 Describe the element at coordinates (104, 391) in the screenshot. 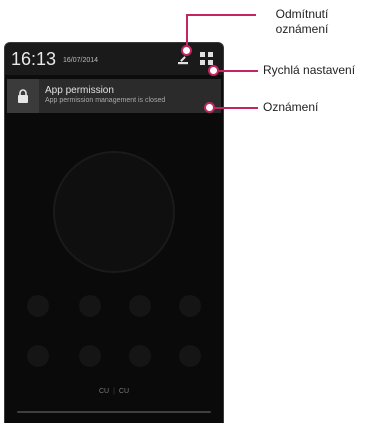

I see `carrier-name-1: CU` at that location.